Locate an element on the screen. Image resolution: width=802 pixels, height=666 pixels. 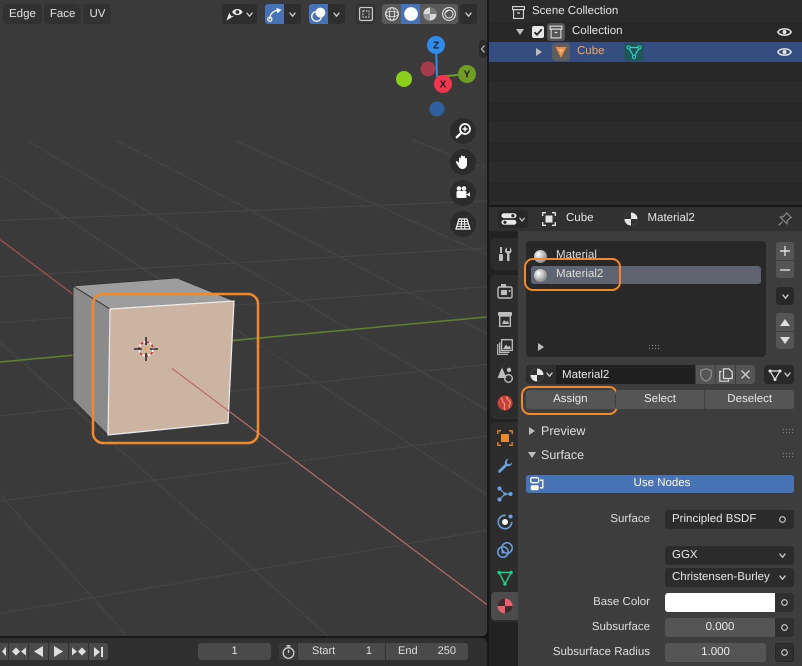
checker-sphere-icon is located at coordinates (537, 375).